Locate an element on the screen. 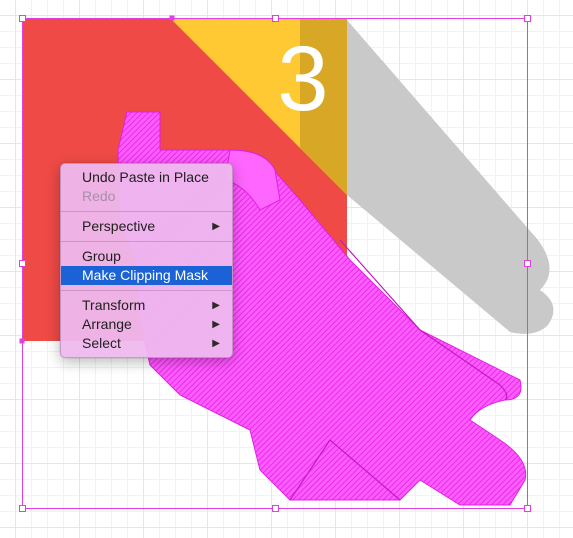 The image size is (573, 538). menu-item-undo-paste-in-place: Undo Paste in Place is located at coordinates (146, 177).